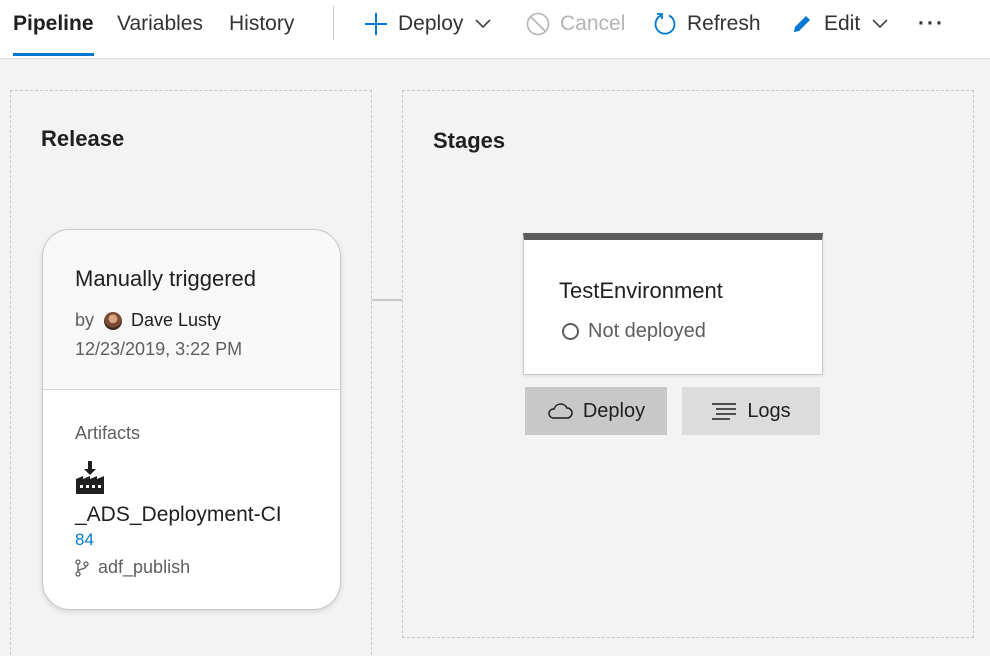 This screenshot has width=990, height=656. I want to click on not-deployed-icon, so click(570, 331).